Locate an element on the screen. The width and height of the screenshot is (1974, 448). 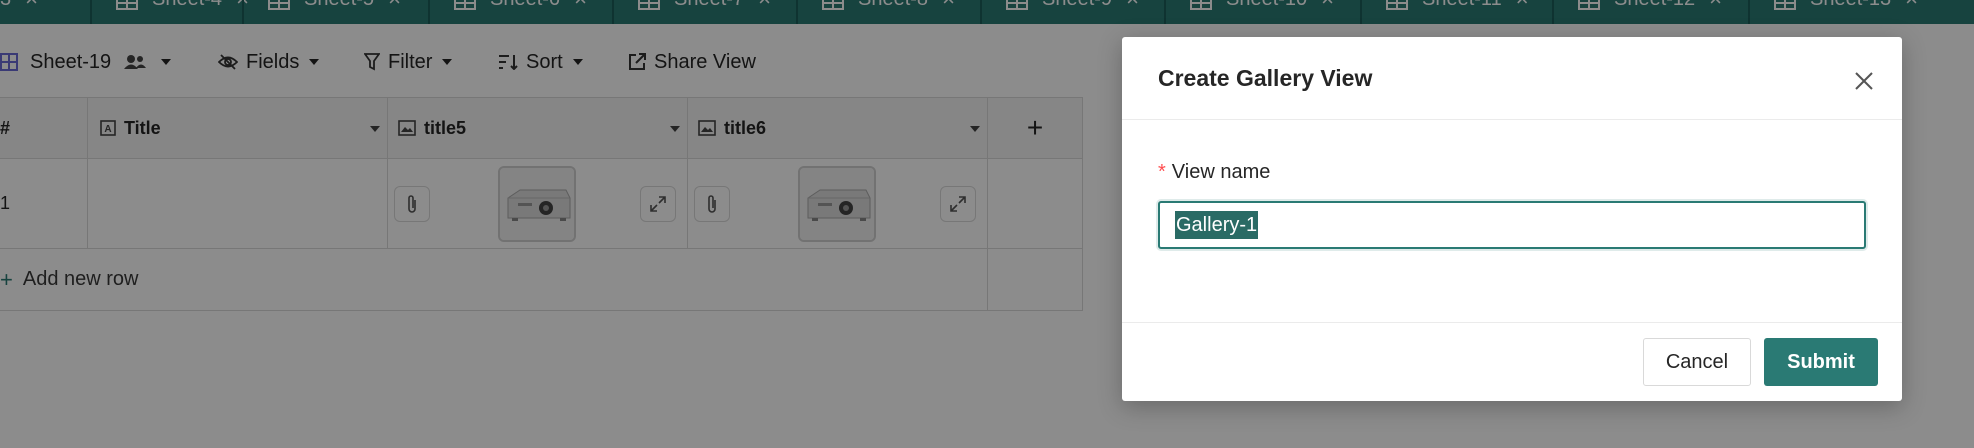
view-name-input: Gallery-1 is located at coordinates (1512, 225).